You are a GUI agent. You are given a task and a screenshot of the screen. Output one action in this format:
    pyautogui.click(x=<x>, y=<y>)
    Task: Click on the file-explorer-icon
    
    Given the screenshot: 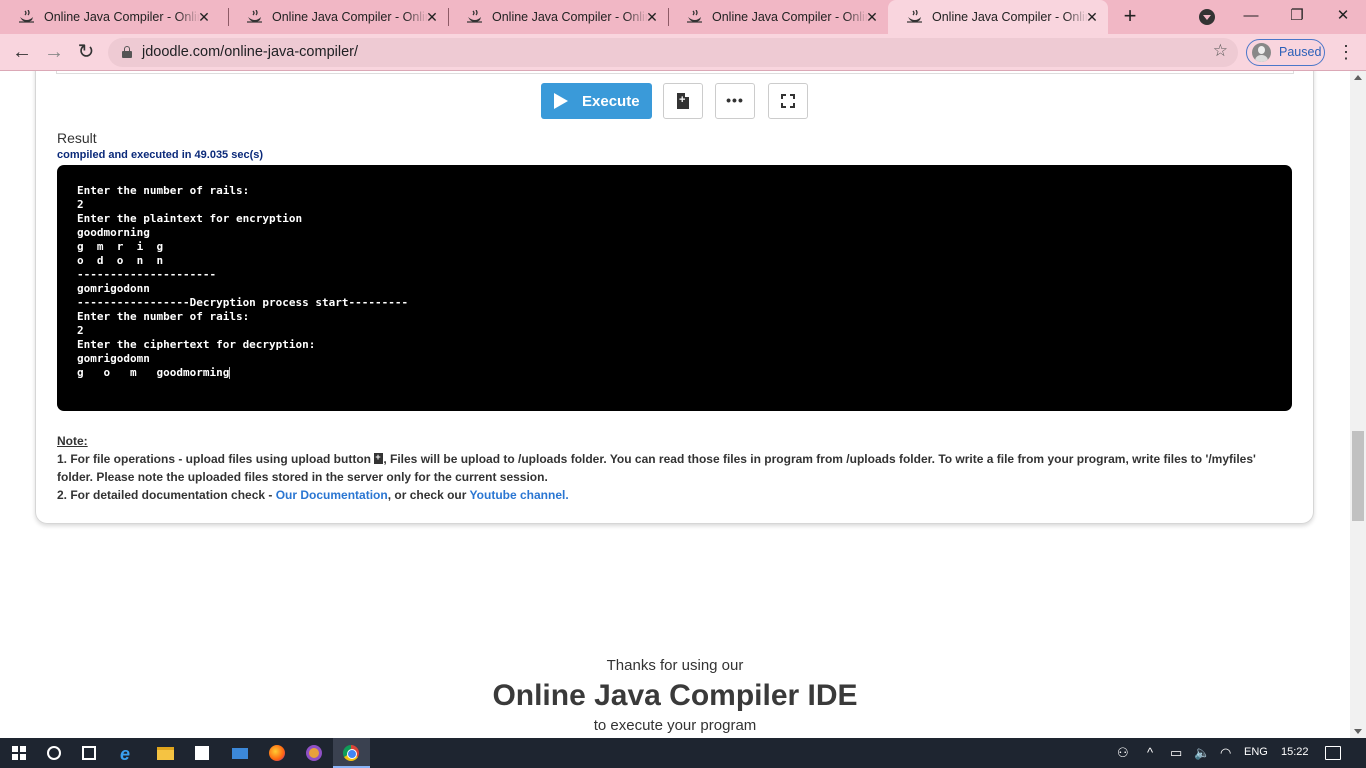 What is the action you would take?
    pyautogui.click(x=165, y=753)
    